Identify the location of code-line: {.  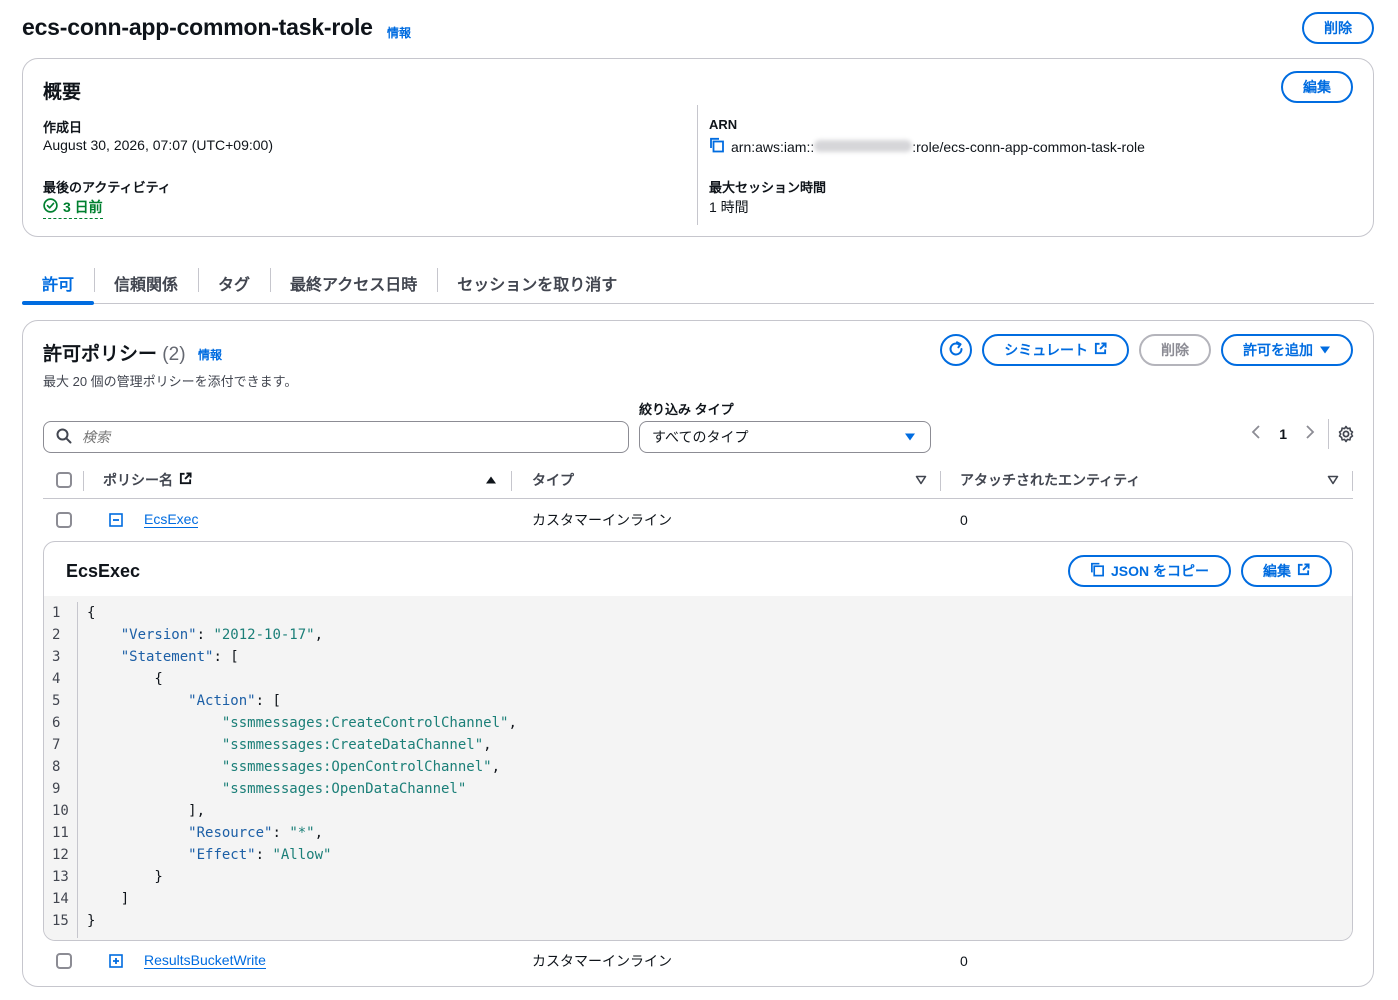
(125, 679).